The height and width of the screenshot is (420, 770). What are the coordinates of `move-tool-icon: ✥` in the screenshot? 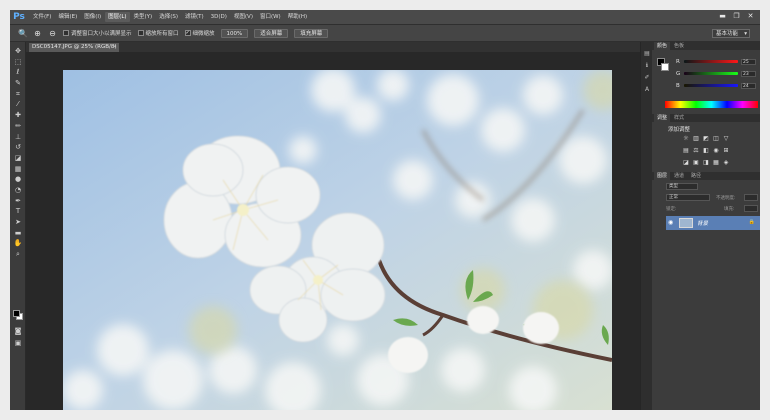 It's located at (18, 51).